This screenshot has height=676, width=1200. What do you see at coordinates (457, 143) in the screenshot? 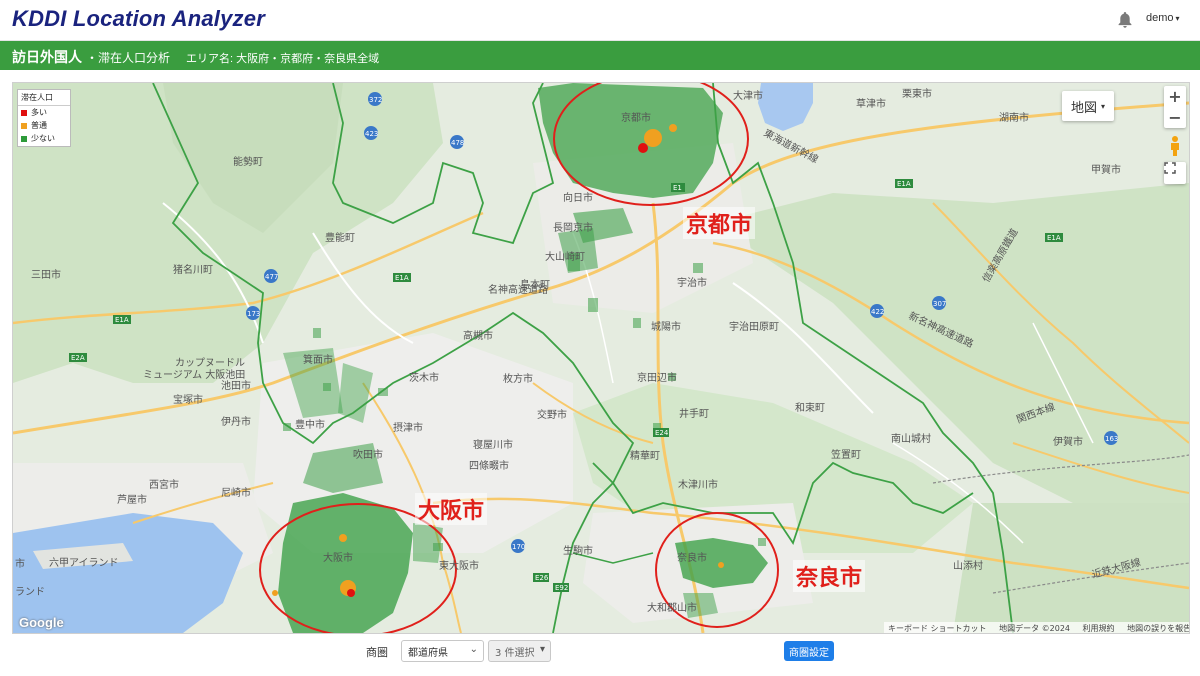
I see `route-shield: 478` at bounding box center [457, 143].